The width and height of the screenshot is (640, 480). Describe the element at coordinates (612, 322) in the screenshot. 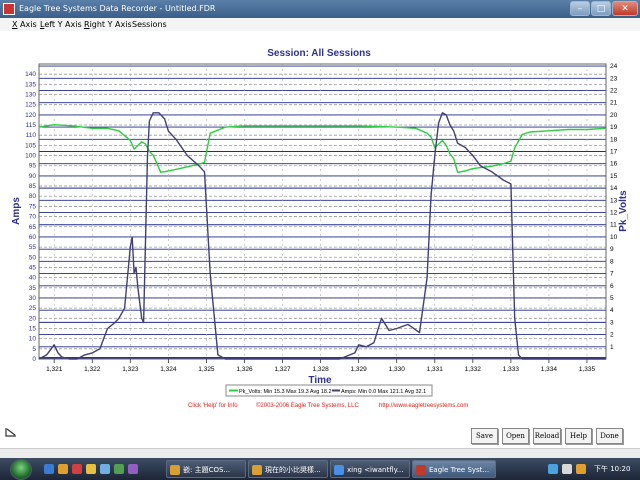

I see `right-tick-label: 3` at that location.